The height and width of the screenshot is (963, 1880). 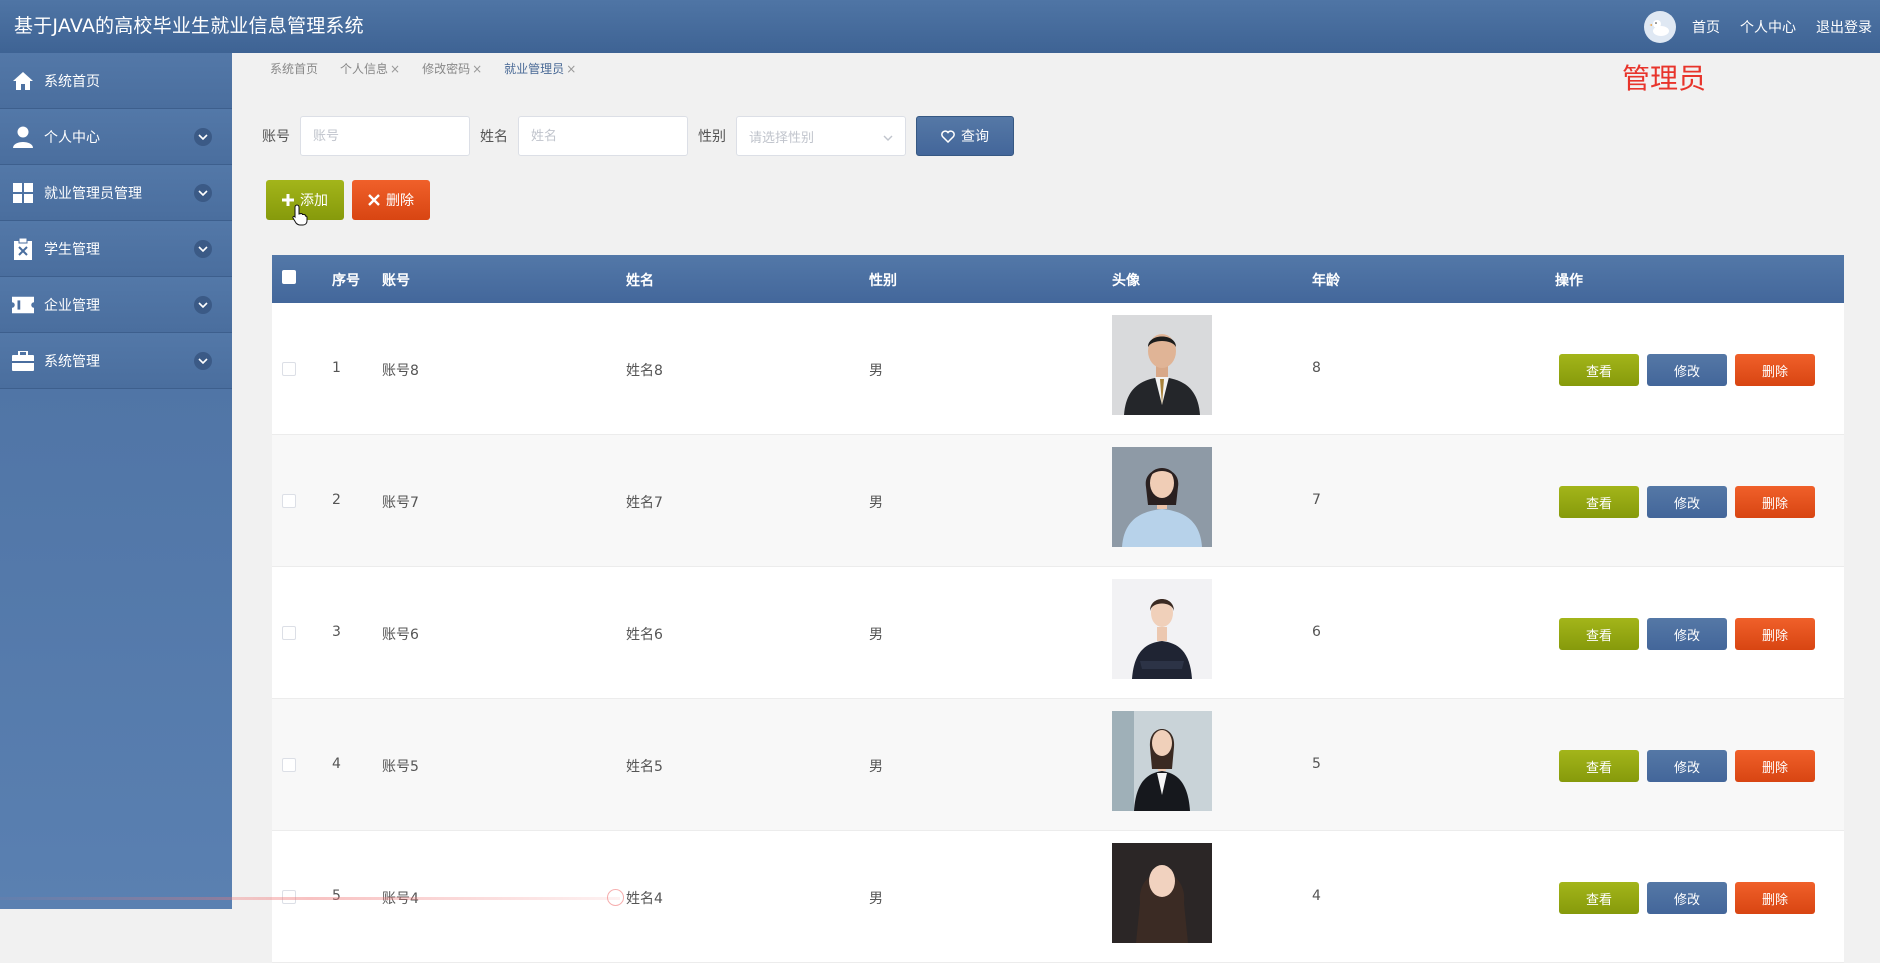 What do you see at coordinates (93, 193) in the screenshot?
I see `sidebar-item-label: 就业管理员管理` at bounding box center [93, 193].